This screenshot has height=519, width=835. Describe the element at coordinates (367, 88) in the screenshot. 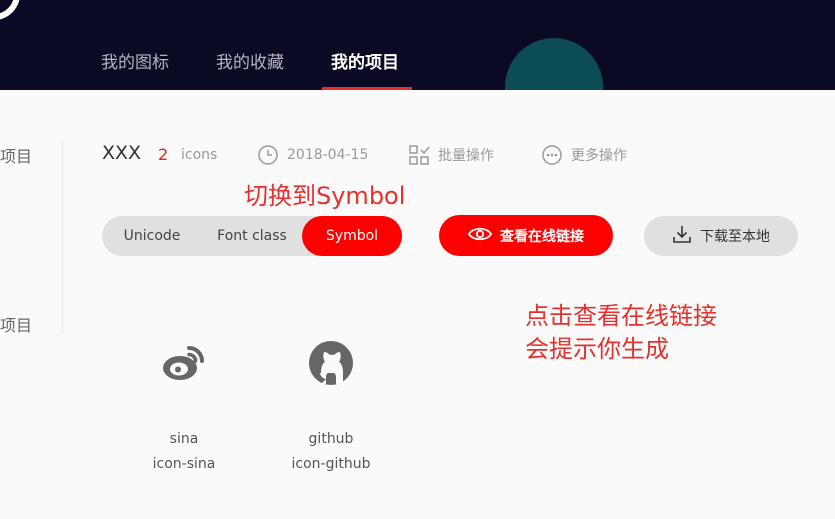

I see `nav-active-underline` at that location.